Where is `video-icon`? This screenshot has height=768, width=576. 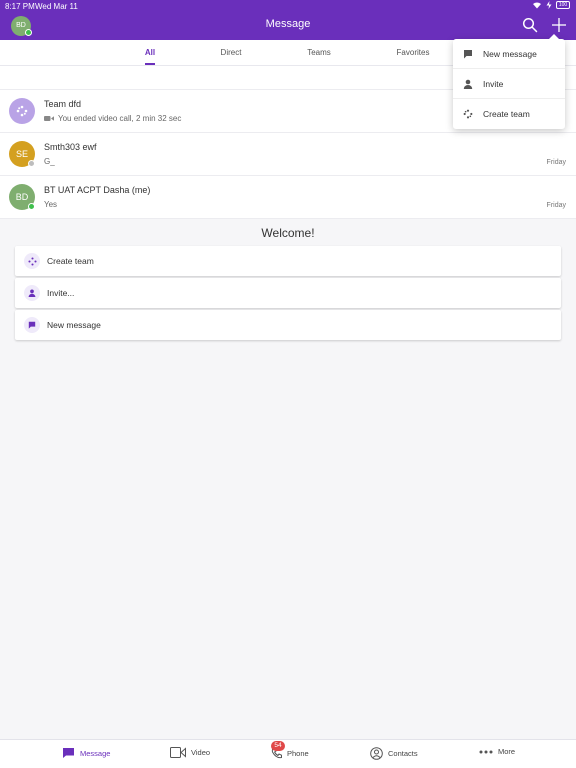
video-icon is located at coordinates (178, 752).